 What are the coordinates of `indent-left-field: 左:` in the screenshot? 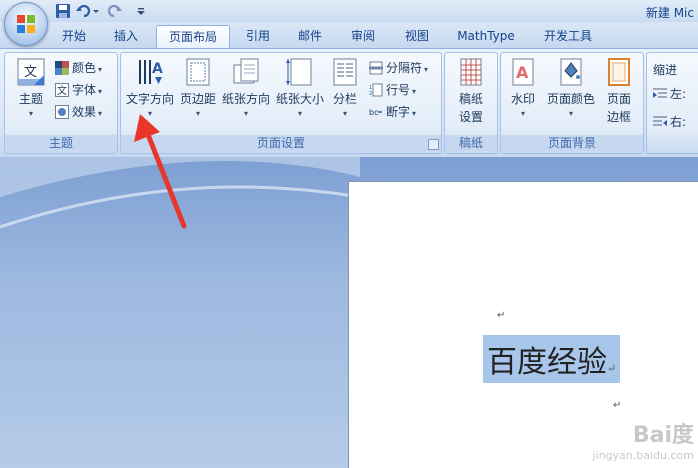 It's located at (669, 94).